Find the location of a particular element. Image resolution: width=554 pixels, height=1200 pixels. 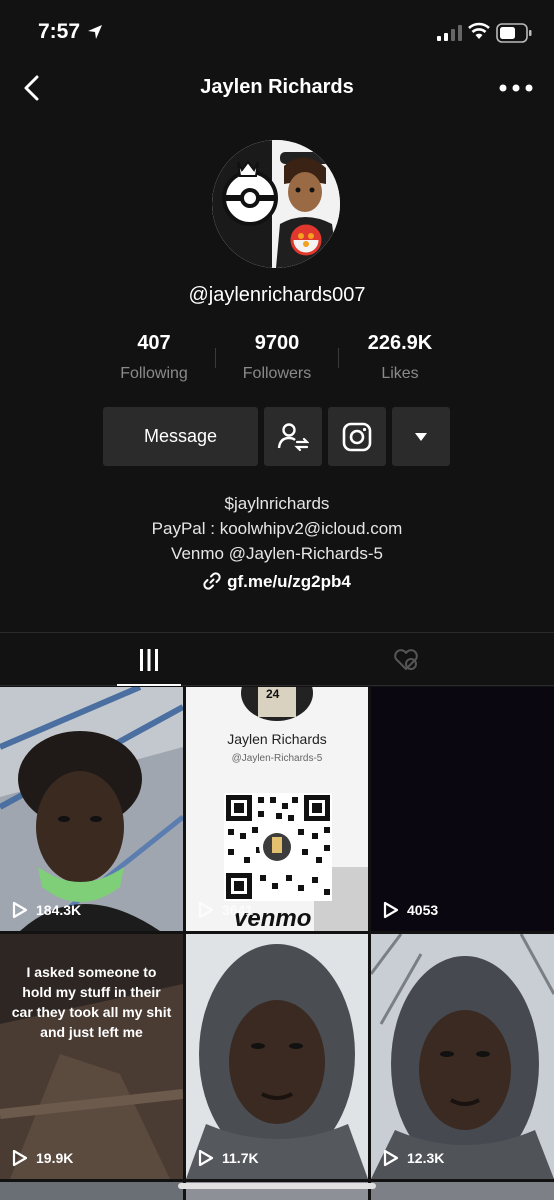

following-label: Following is located at coordinates (154, 373).